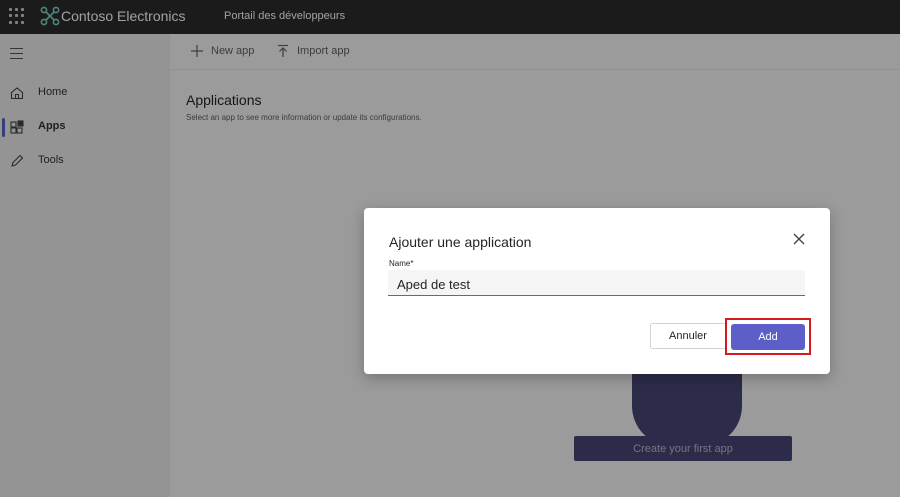 The height and width of the screenshot is (497, 900). What do you see at coordinates (401, 263) in the screenshot?
I see `name-field-label: Name*` at bounding box center [401, 263].